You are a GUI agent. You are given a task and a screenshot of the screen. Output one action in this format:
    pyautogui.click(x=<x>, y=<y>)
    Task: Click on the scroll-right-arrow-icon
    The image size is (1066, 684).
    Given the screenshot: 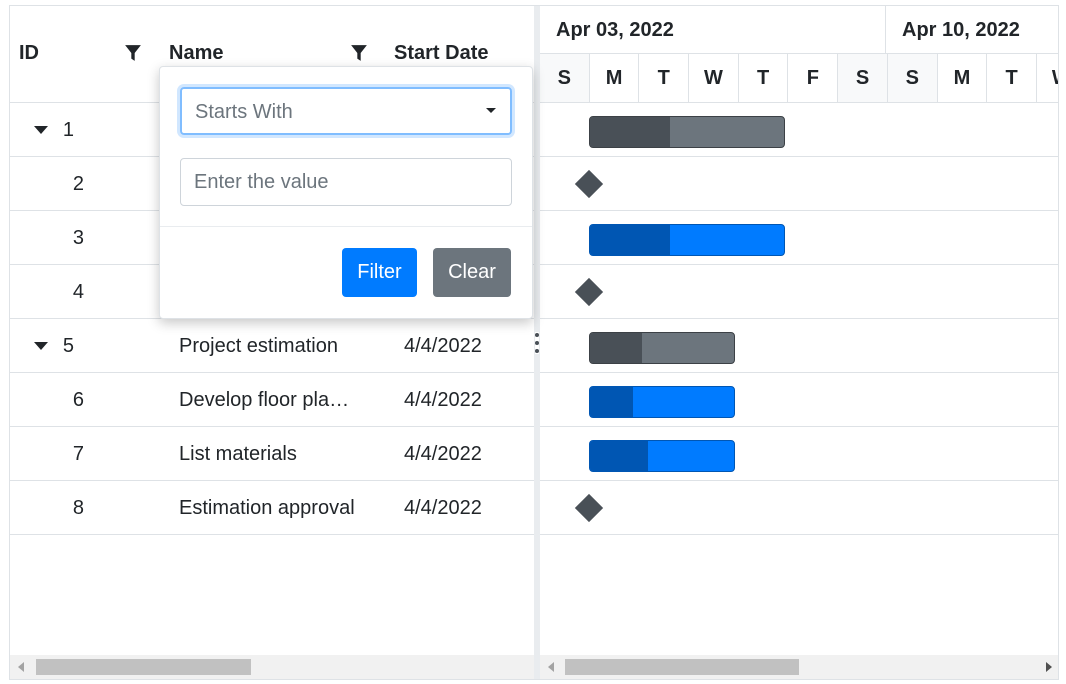 What is the action you would take?
    pyautogui.click(x=1049, y=667)
    